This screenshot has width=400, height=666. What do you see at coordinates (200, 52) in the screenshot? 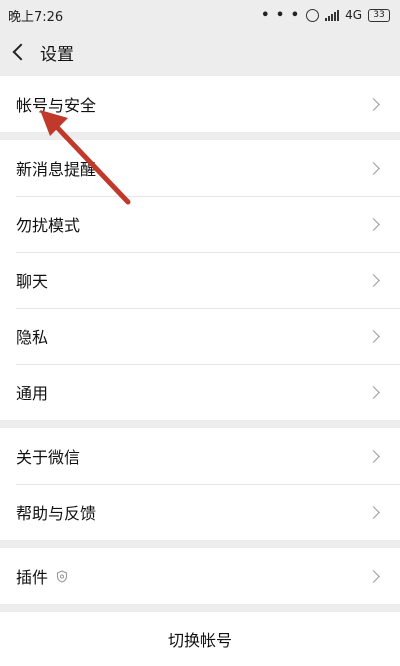
I see `header-bar: 设置` at bounding box center [200, 52].